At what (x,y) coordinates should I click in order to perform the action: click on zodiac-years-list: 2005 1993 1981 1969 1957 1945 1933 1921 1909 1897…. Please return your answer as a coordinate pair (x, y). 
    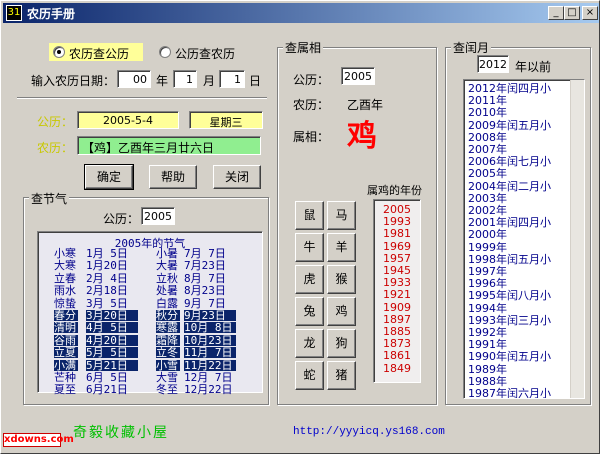
    Looking at the image, I should click on (397, 291).